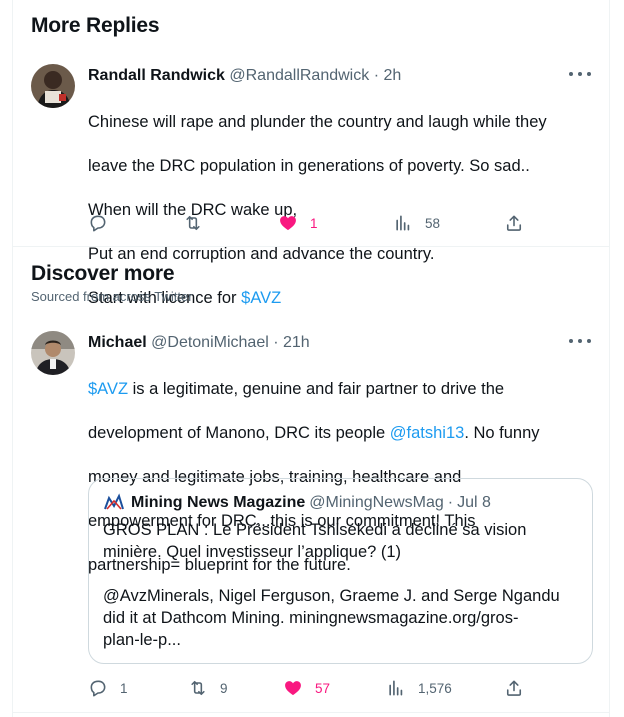 The width and height of the screenshot is (624, 717). What do you see at coordinates (95, 25) in the screenshot?
I see `more-replies-heading: More Replies` at bounding box center [95, 25].